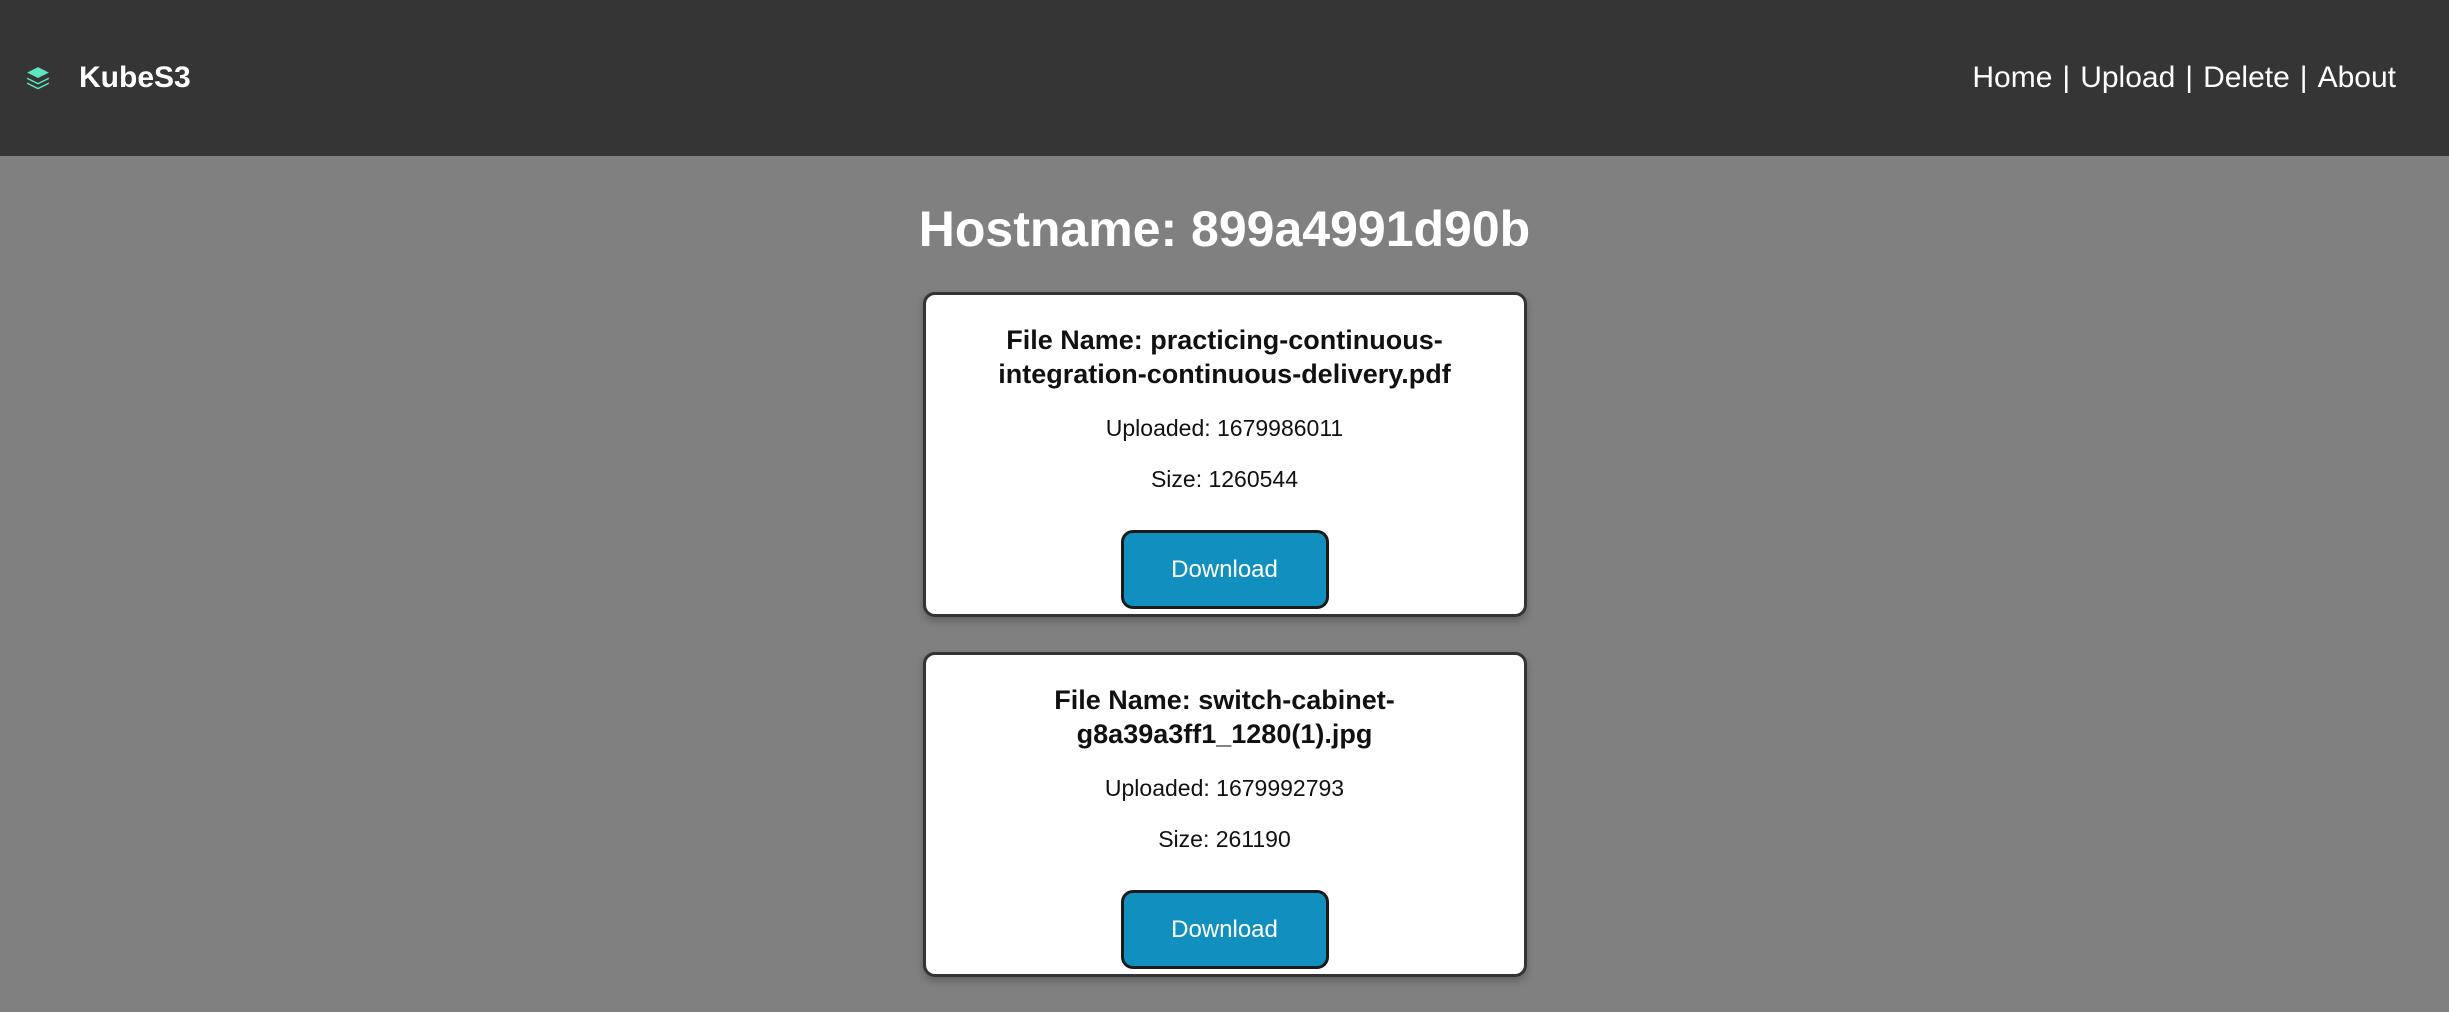 The image size is (2449, 1012). I want to click on file-uploaded: Uploaded: 1679986011, so click(1224, 428).